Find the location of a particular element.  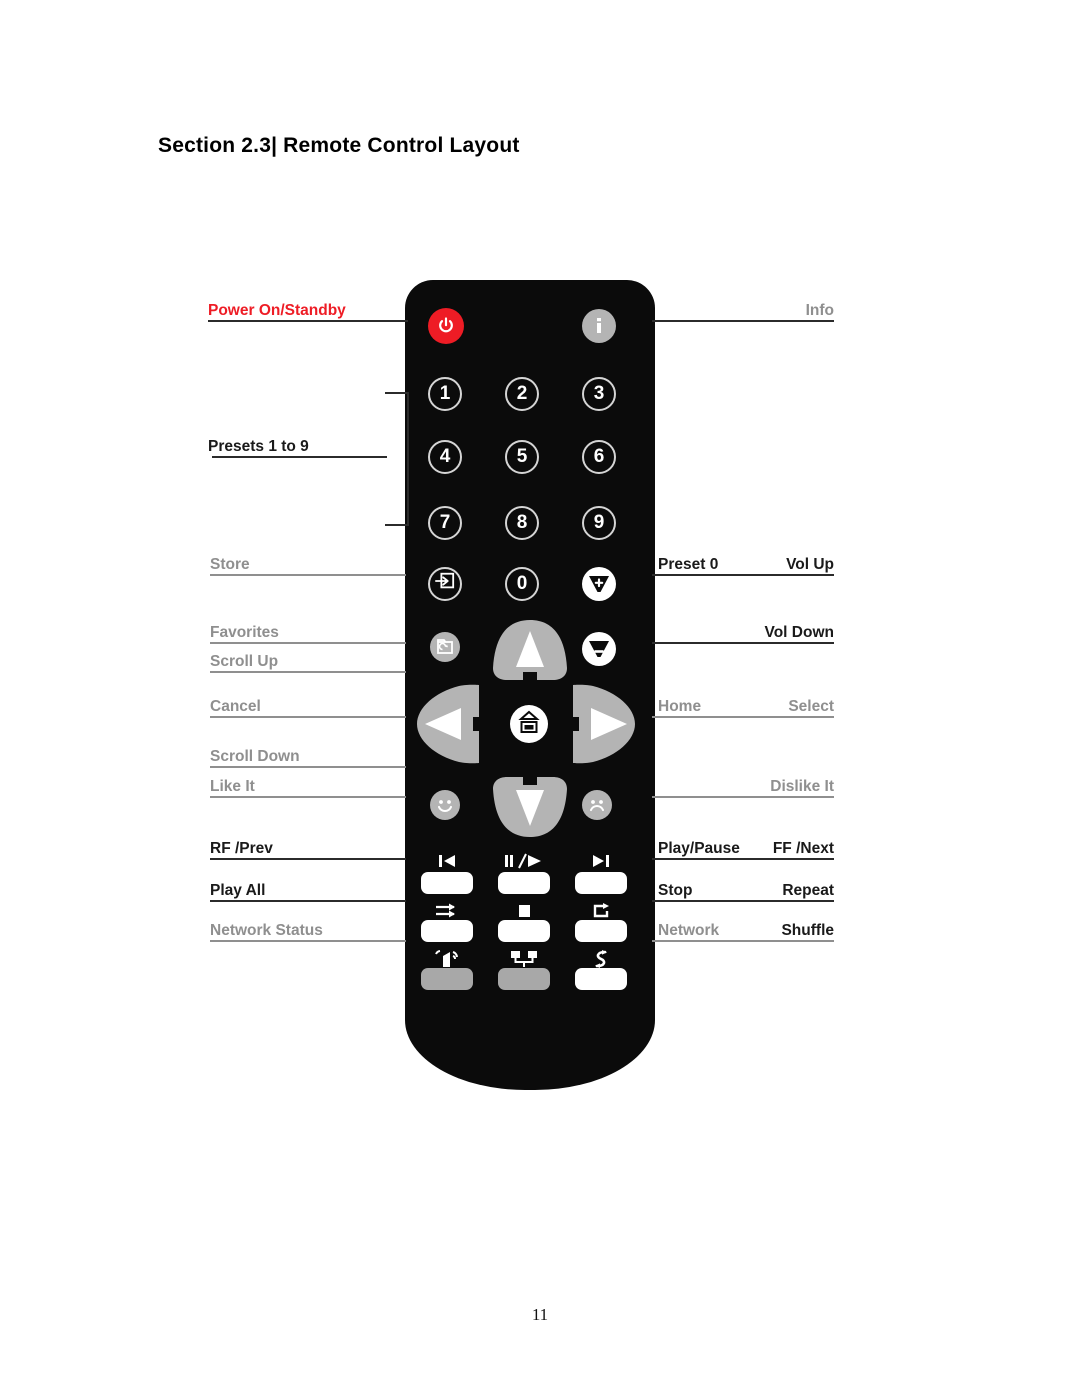

rf-prev-button is located at coordinates (447, 883).